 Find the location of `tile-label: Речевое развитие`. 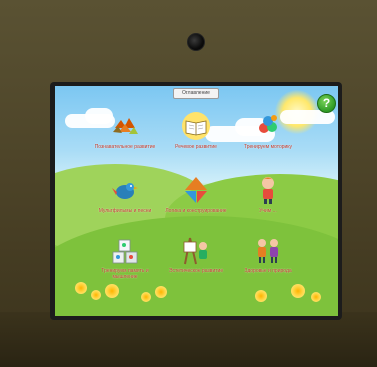

tile-label: Речевое развитие is located at coordinates (196, 147).